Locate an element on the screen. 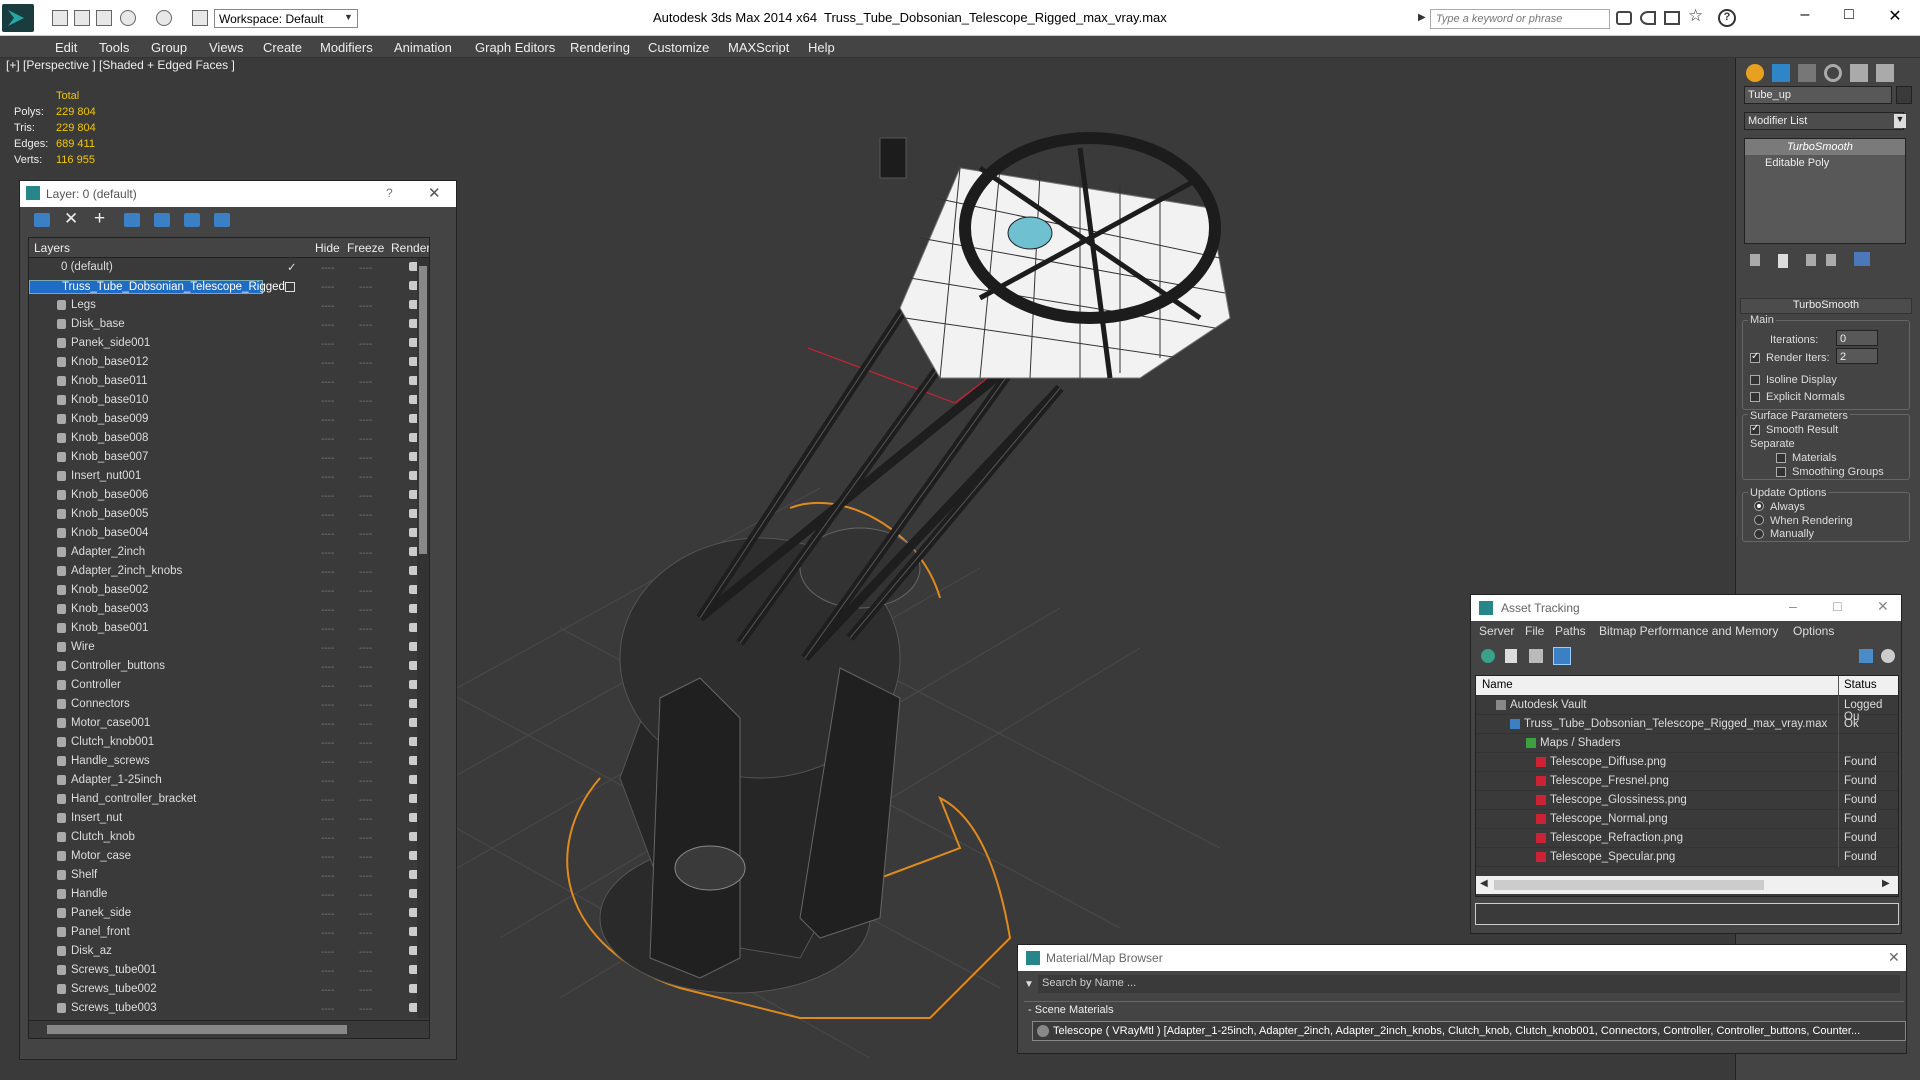 Image resolution: width=1920 pixels, height=1080 pixels. col-hide: Hide is located at coordinates (327, 248).